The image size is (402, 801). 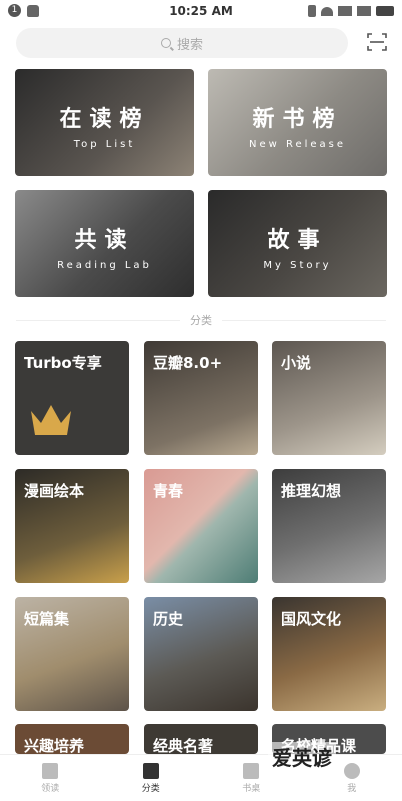 What do you see at coordinates (329, 526) in the screenshot?
I see `category-mystery-fantasy: 推理幻想` at bounding box center [329, 526].